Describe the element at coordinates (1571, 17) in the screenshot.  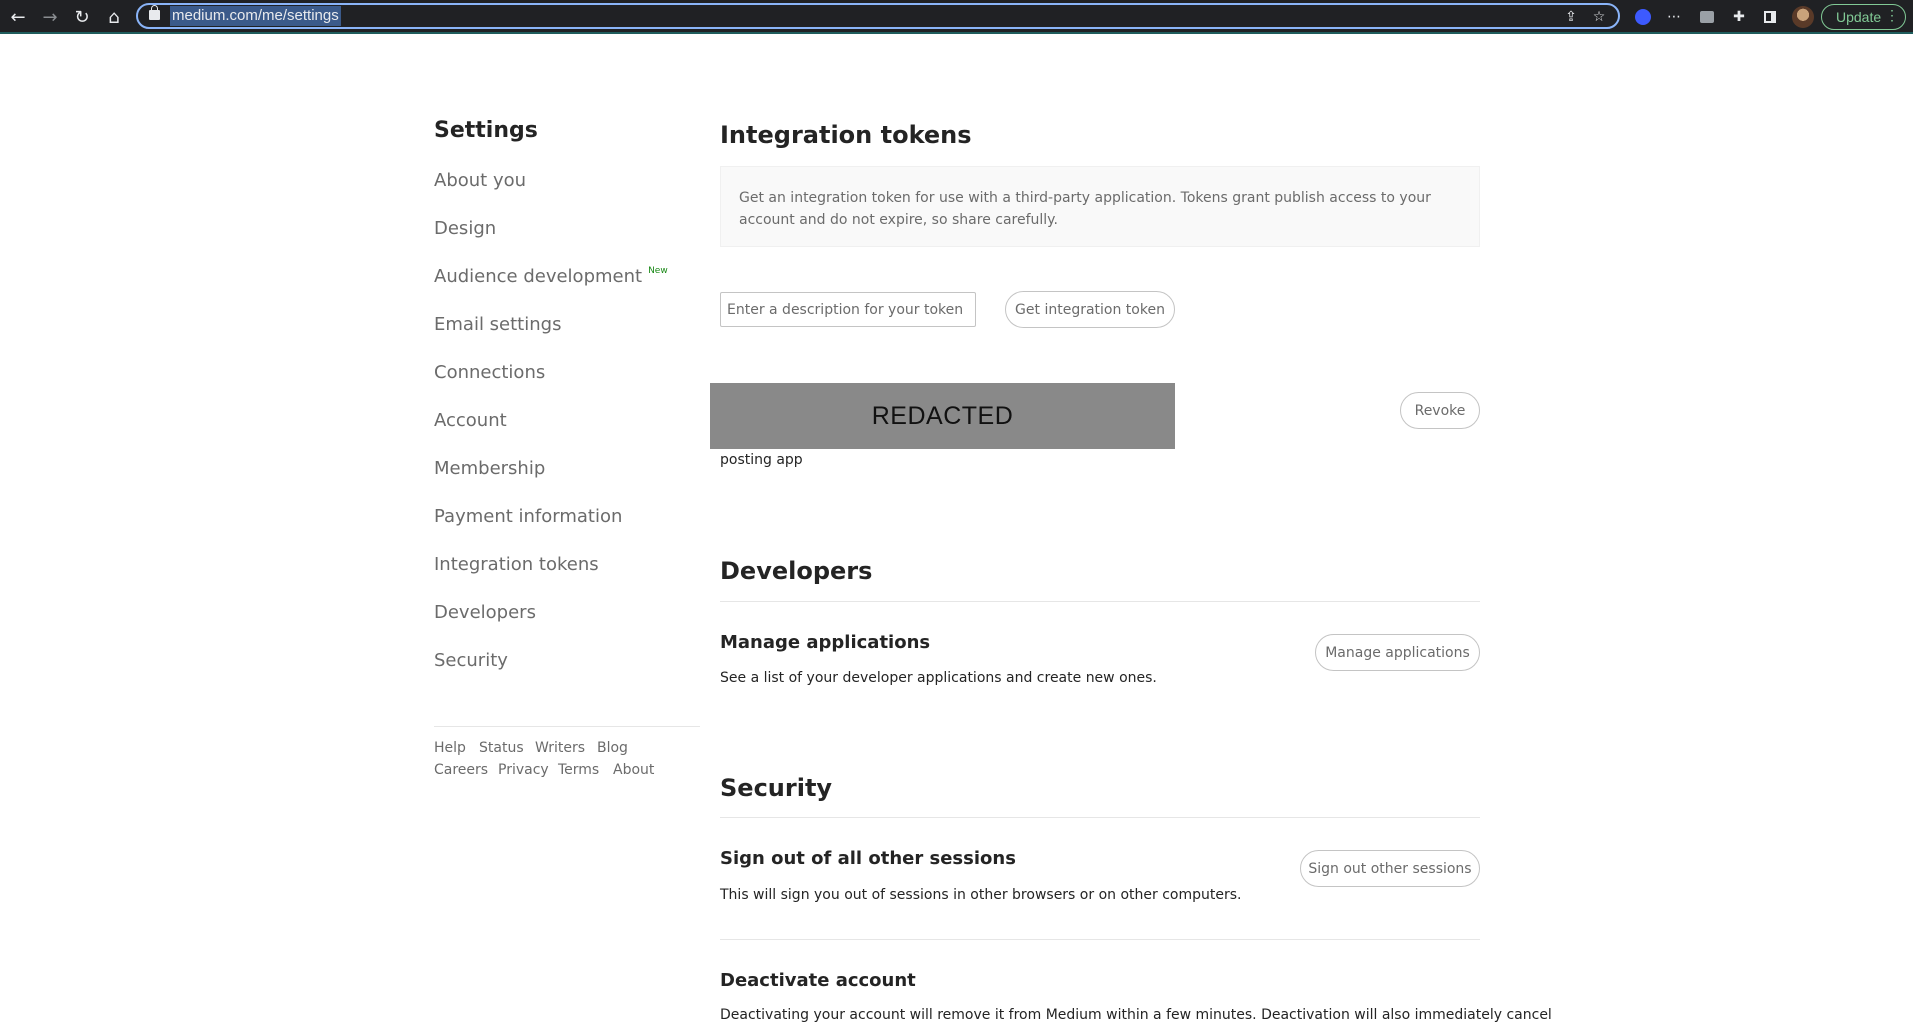
I see `share-icon: ⇪` at that location.